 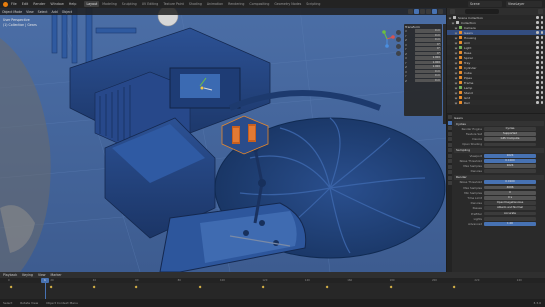 I want to click on property-value-field: 0.0100, so click(x=510, y=182).